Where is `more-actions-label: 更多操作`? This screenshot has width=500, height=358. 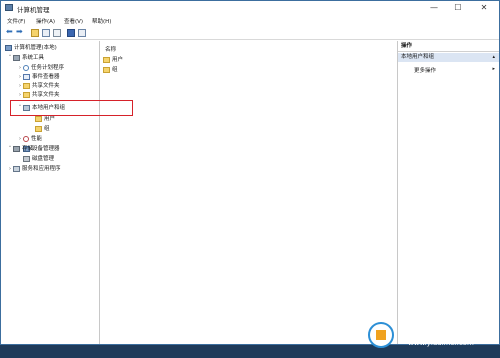
more-actions-label: 更多操作 is located at coordinates (425, 71).